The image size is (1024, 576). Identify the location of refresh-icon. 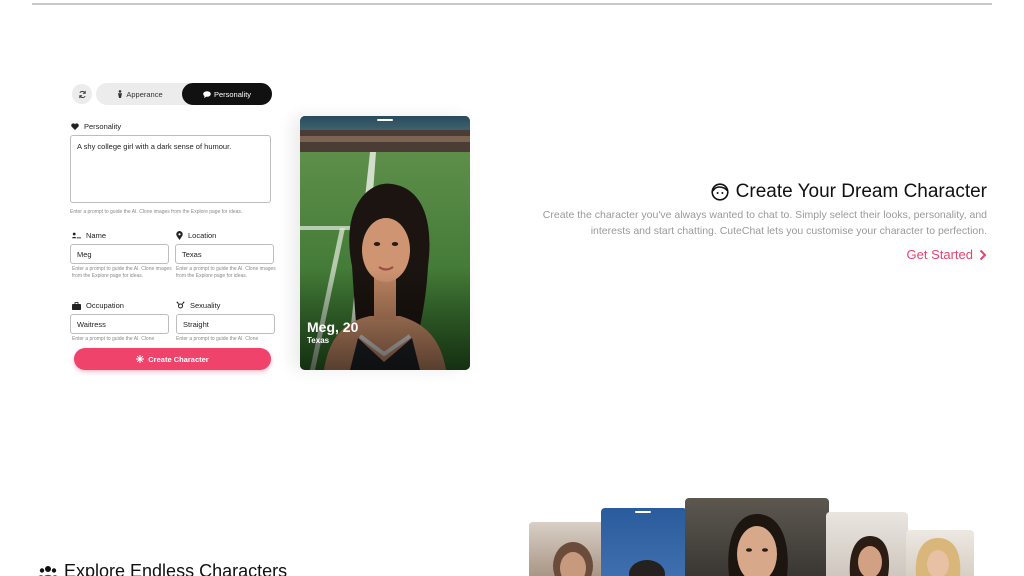
(82, 94).